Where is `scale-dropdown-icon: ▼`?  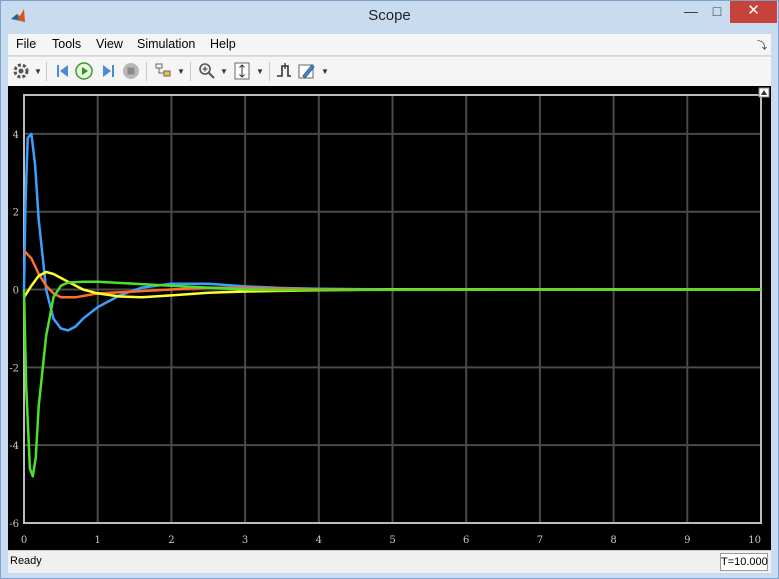 scale-dropdown-icon: ▼ is located at coordinates (260, 71).